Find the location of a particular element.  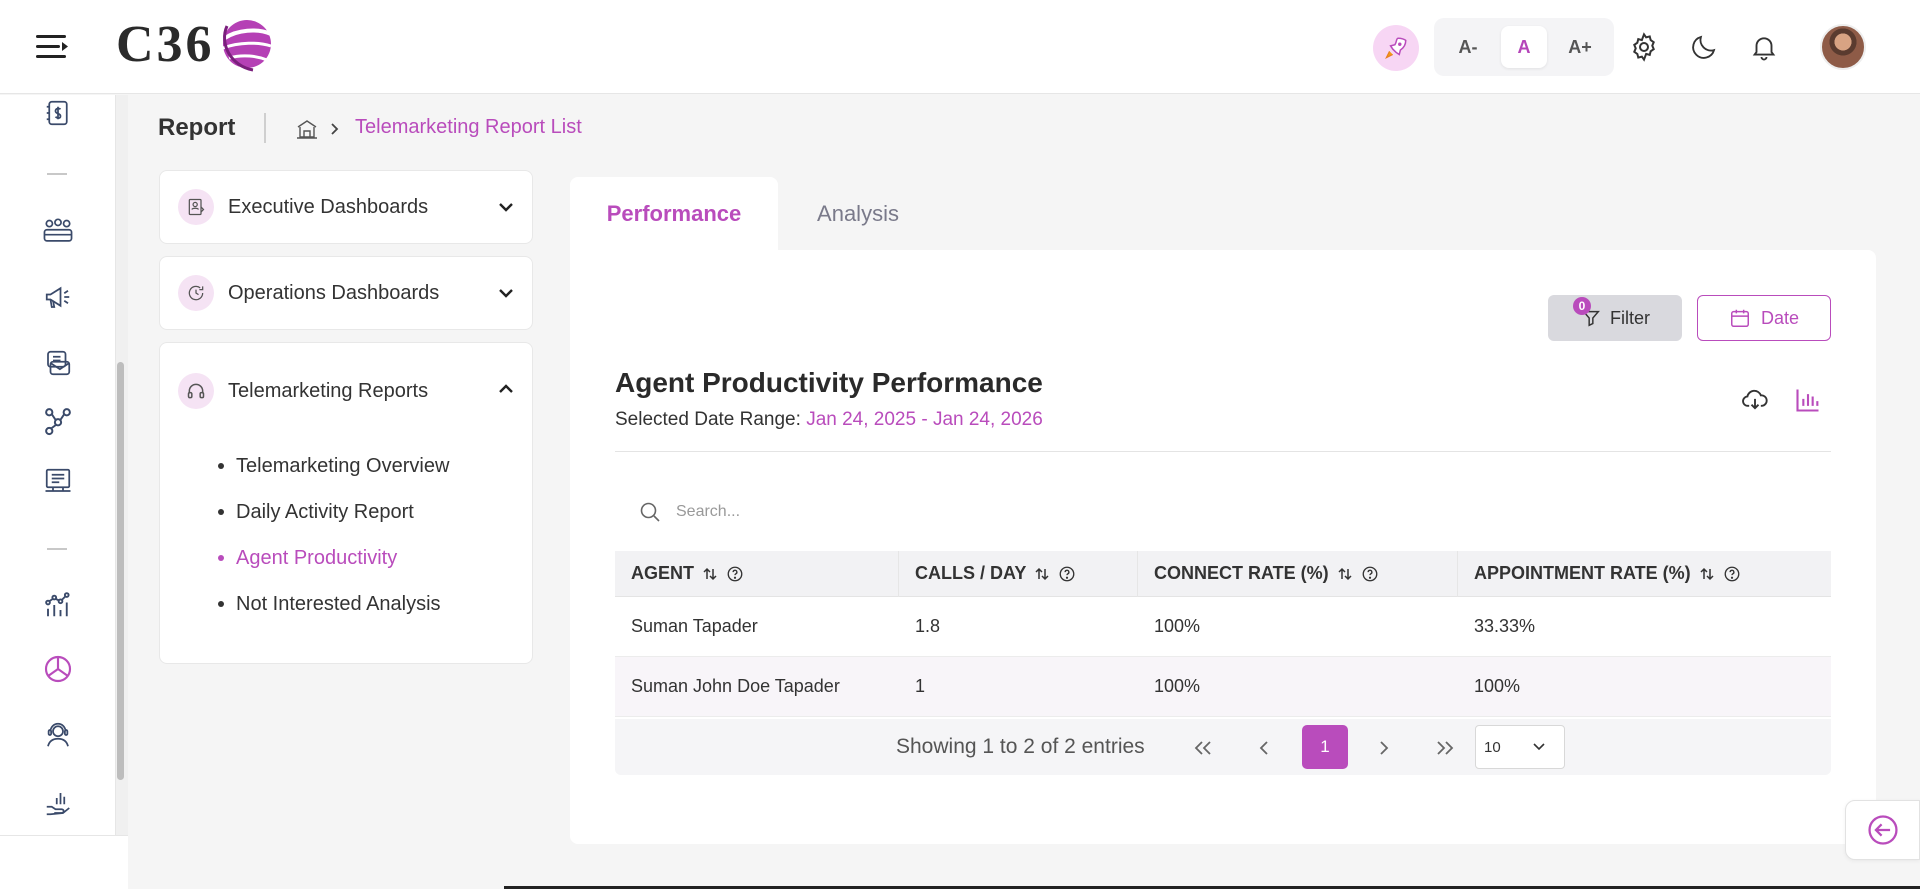

column-header-calls-per-day: CALLS / DAY is located at coordinates (1018, 573).